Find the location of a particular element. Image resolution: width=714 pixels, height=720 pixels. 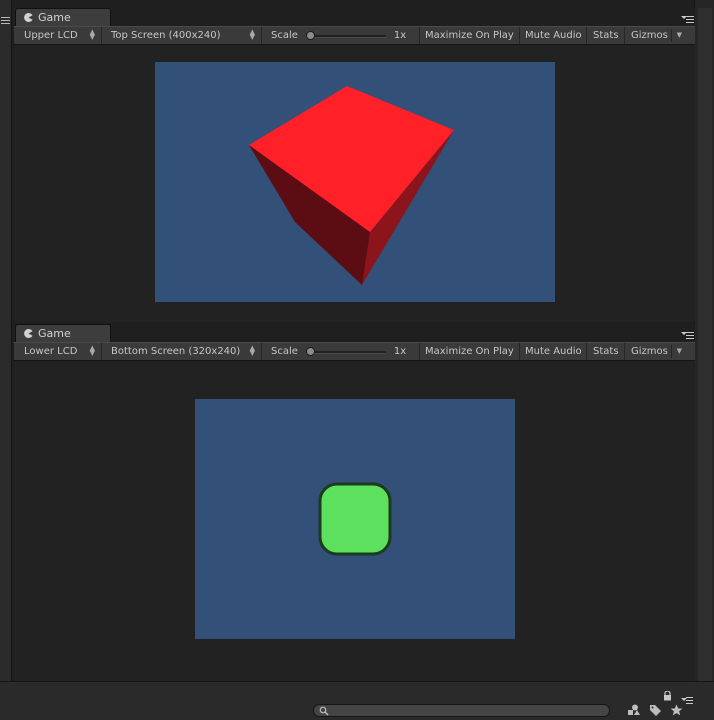

shapes-icon is located at coordinates (633, 710).